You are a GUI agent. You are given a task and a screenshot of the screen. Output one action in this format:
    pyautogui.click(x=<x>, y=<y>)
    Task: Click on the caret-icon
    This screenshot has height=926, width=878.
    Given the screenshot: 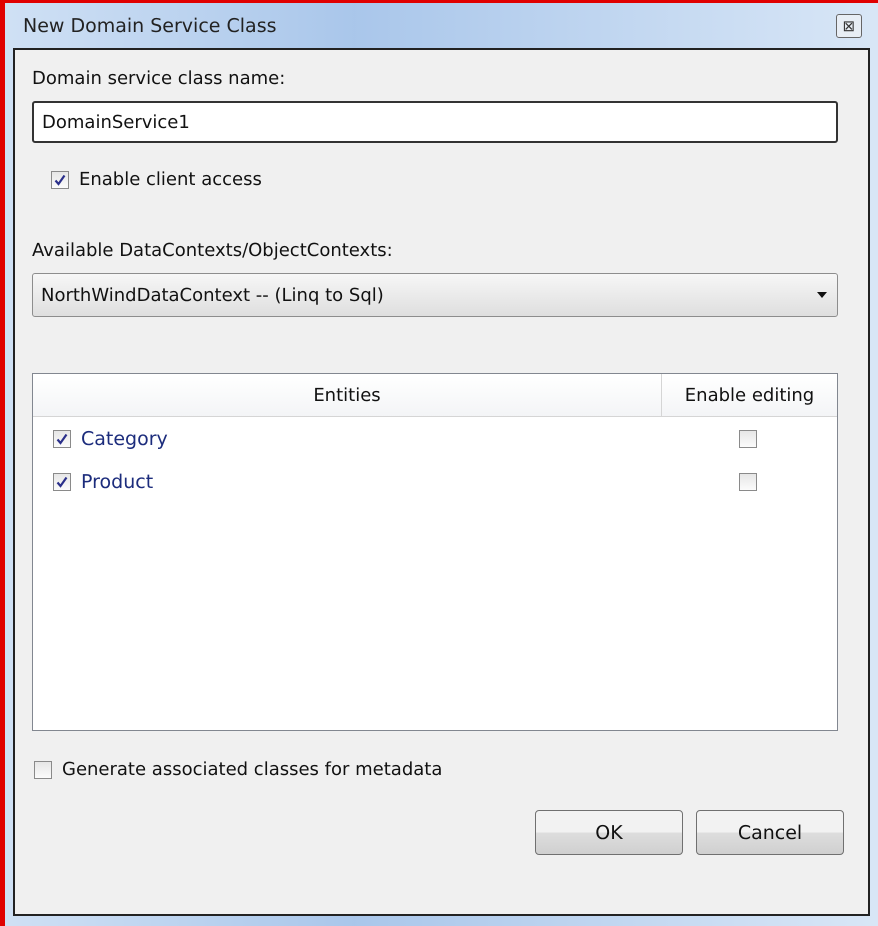 What is the action you would take?
    pyautogui.click(x=822, y=295)
    